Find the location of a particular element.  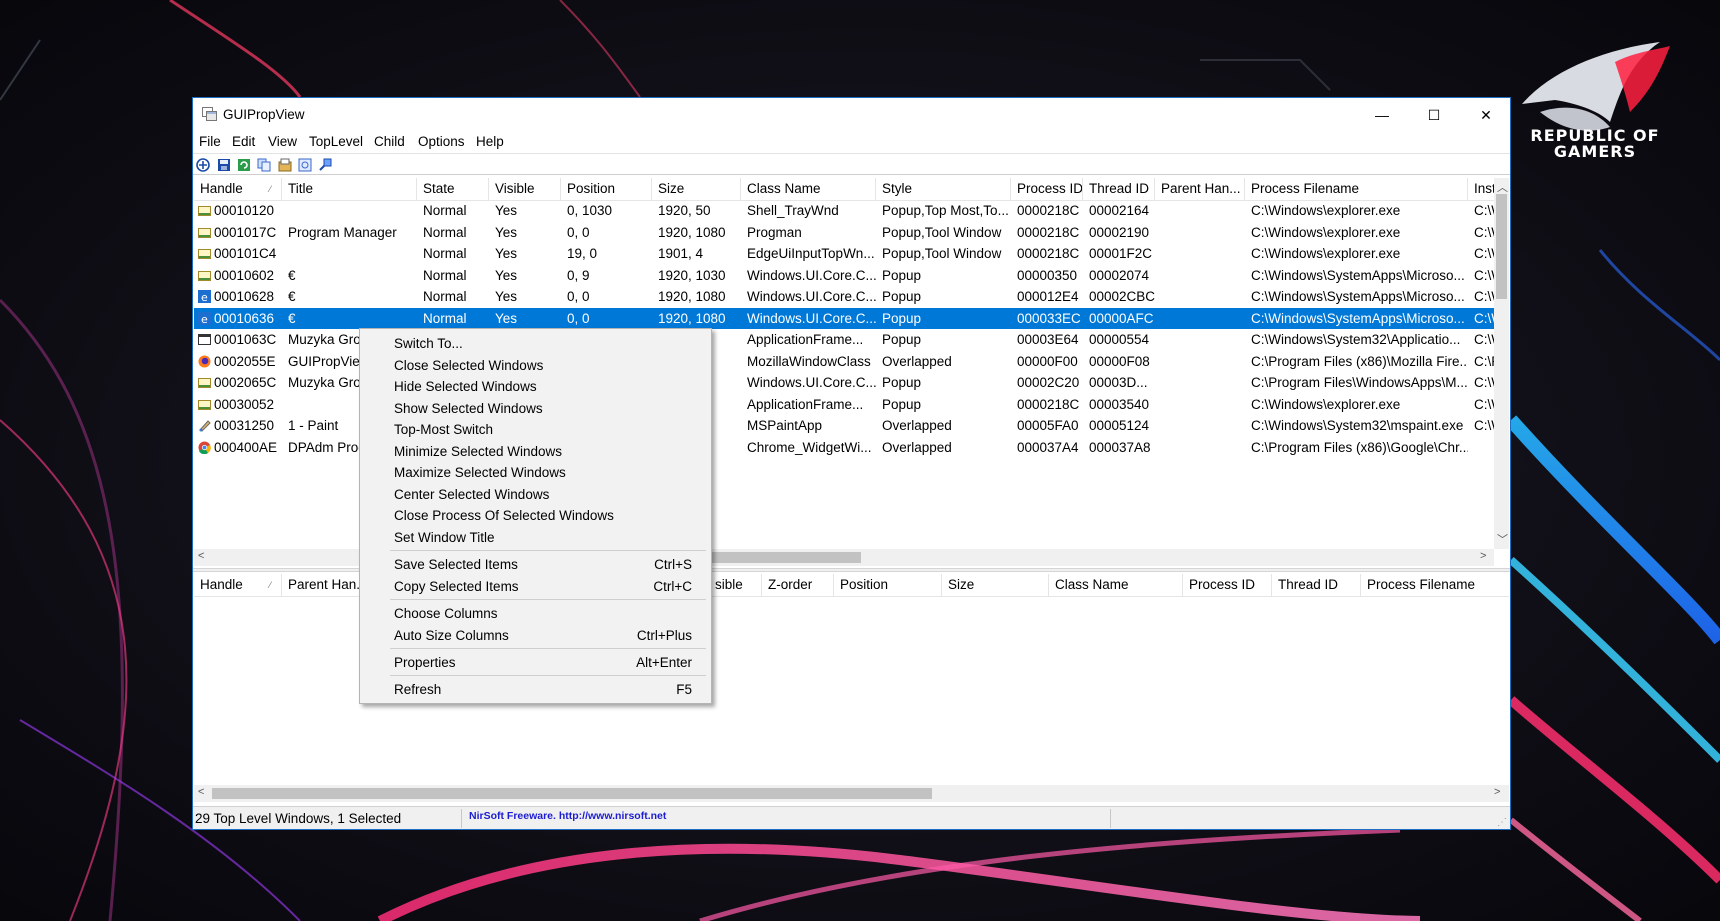

child-col-header-class-name: Class Name is located at coordinates (1116, 585).